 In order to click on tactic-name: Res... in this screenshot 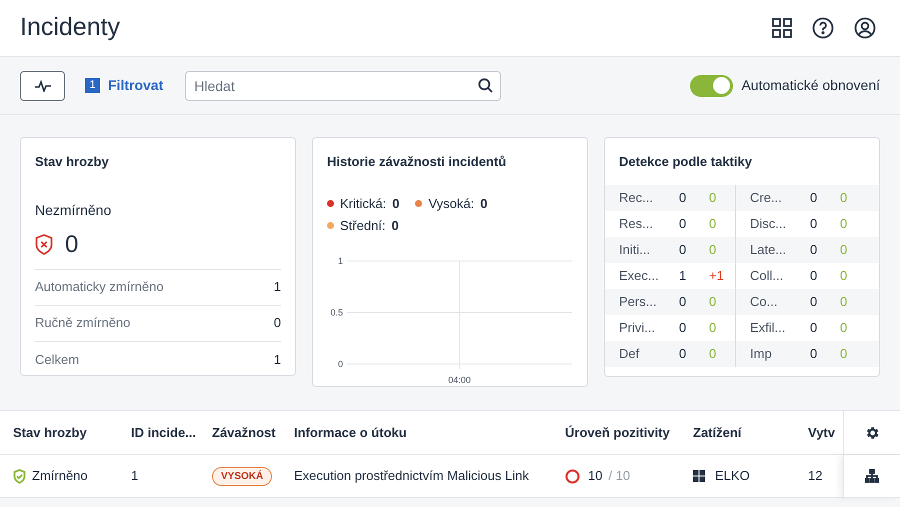, I will do `click(636, 223)`.